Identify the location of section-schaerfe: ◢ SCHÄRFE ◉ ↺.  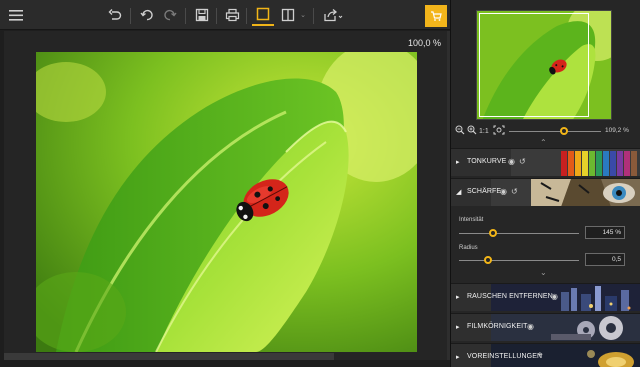
(545, 192).